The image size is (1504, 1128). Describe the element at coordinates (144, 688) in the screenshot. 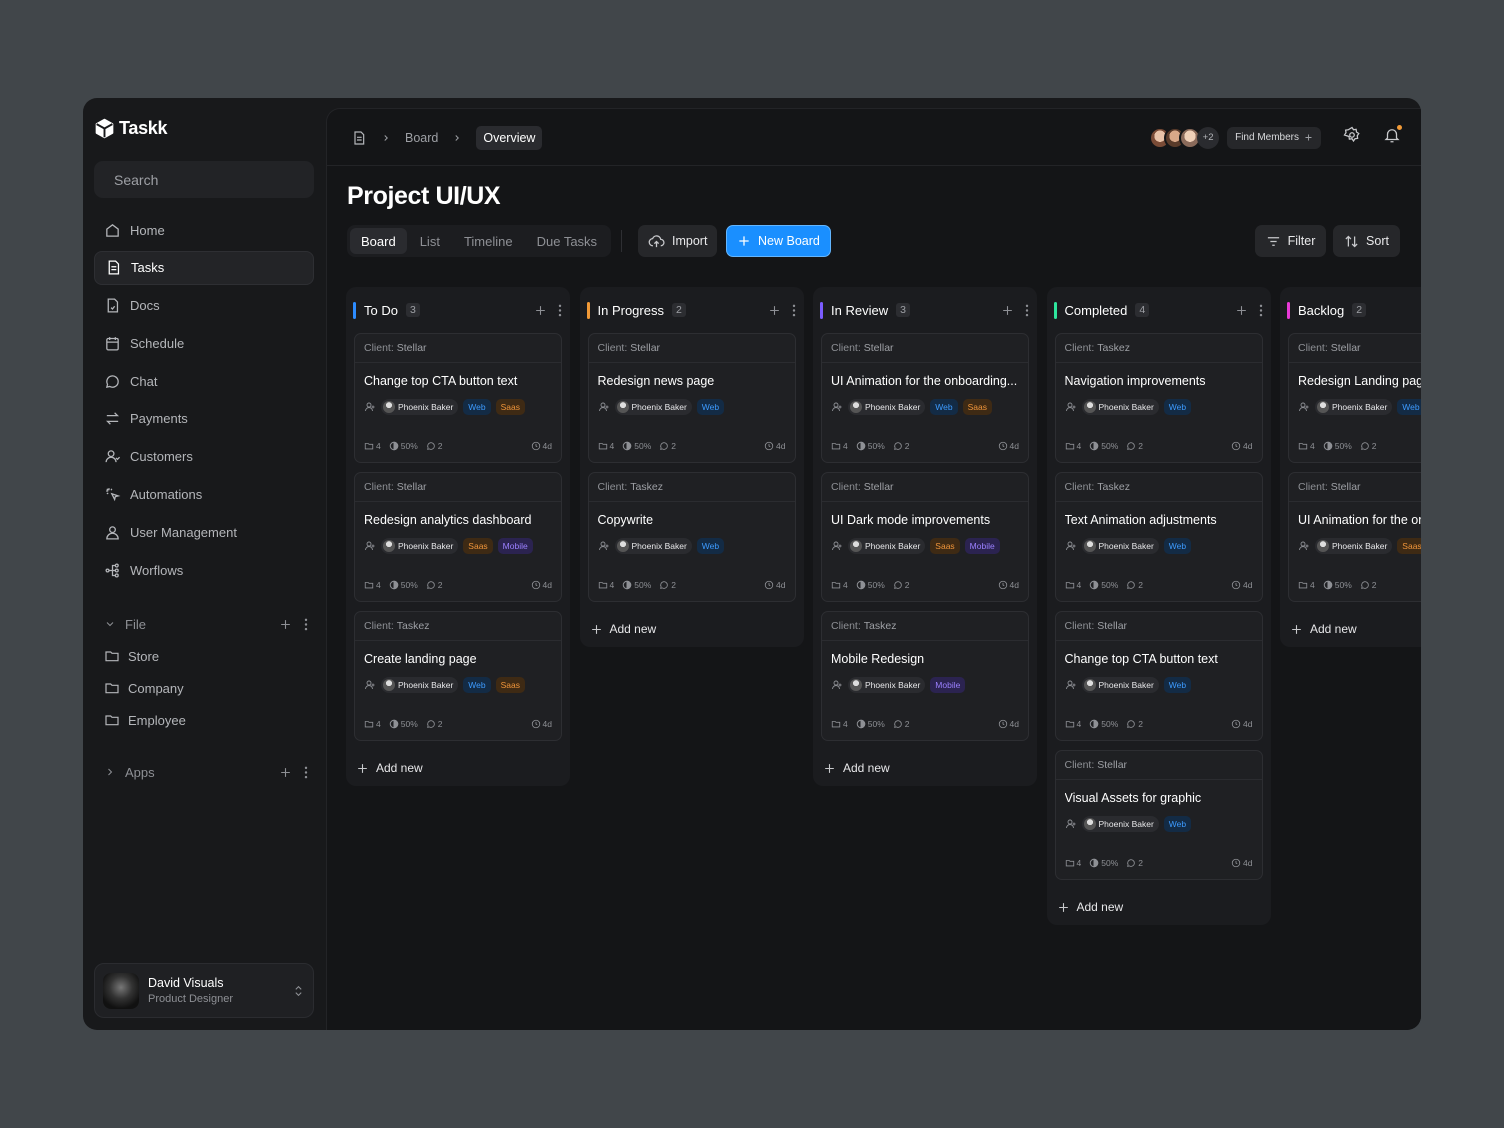

I see `folder-item-company: Company` at that location.